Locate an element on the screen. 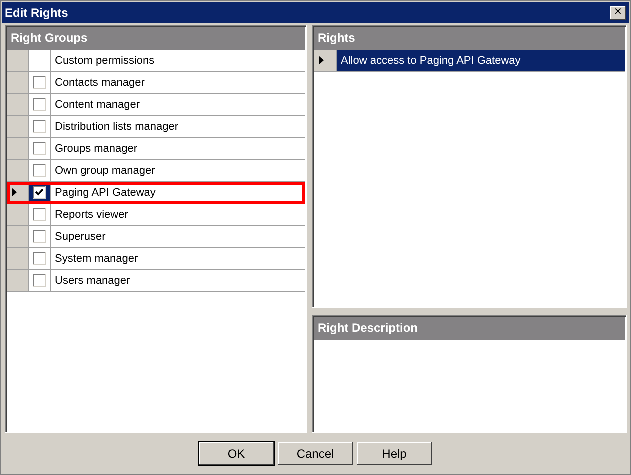 The image size is (631, 475). group-label: Content manager is located at coordinates (97, 104).